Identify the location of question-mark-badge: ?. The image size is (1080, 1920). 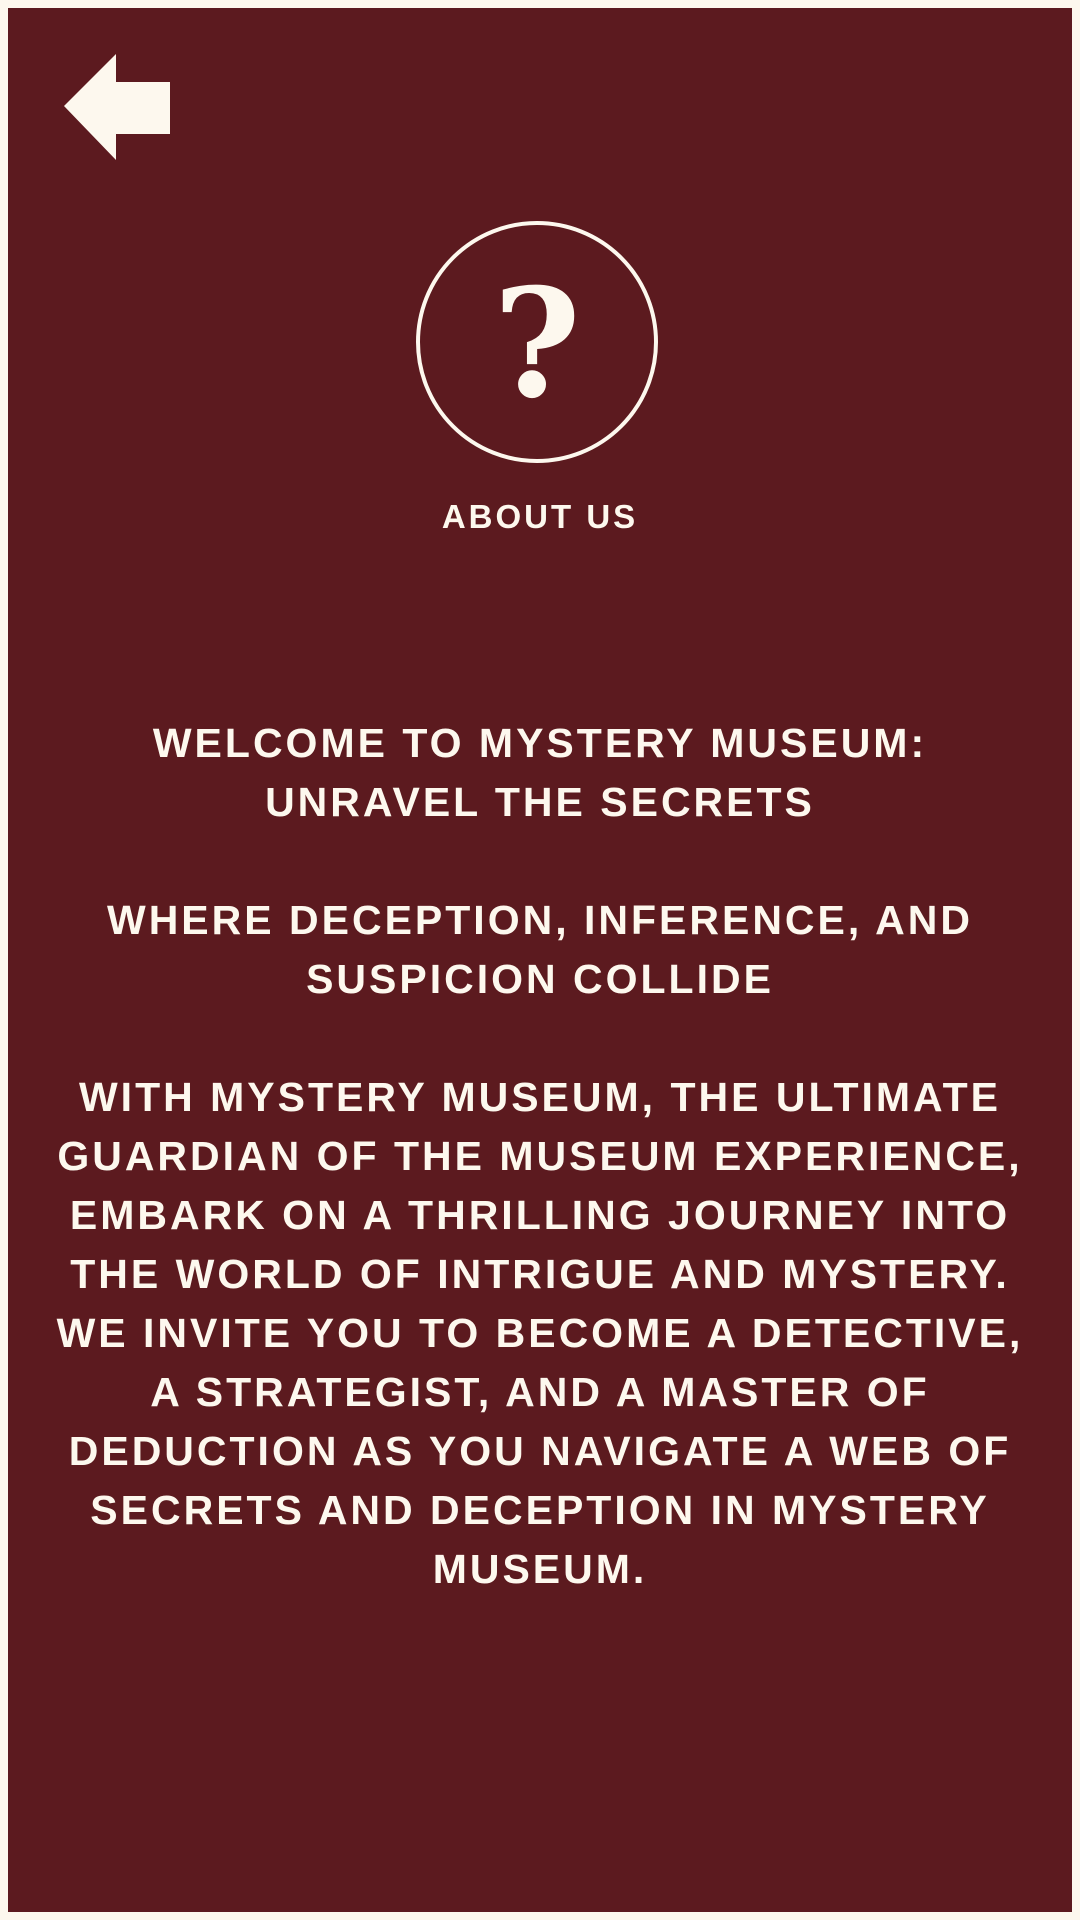
(537, 342).